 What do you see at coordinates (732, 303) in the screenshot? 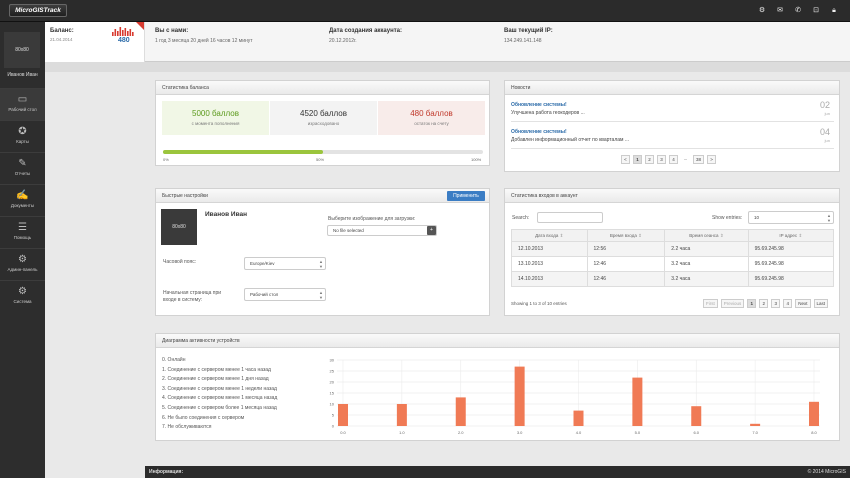
I see `pager-previous: Previous` at bounding box center [732, 303].